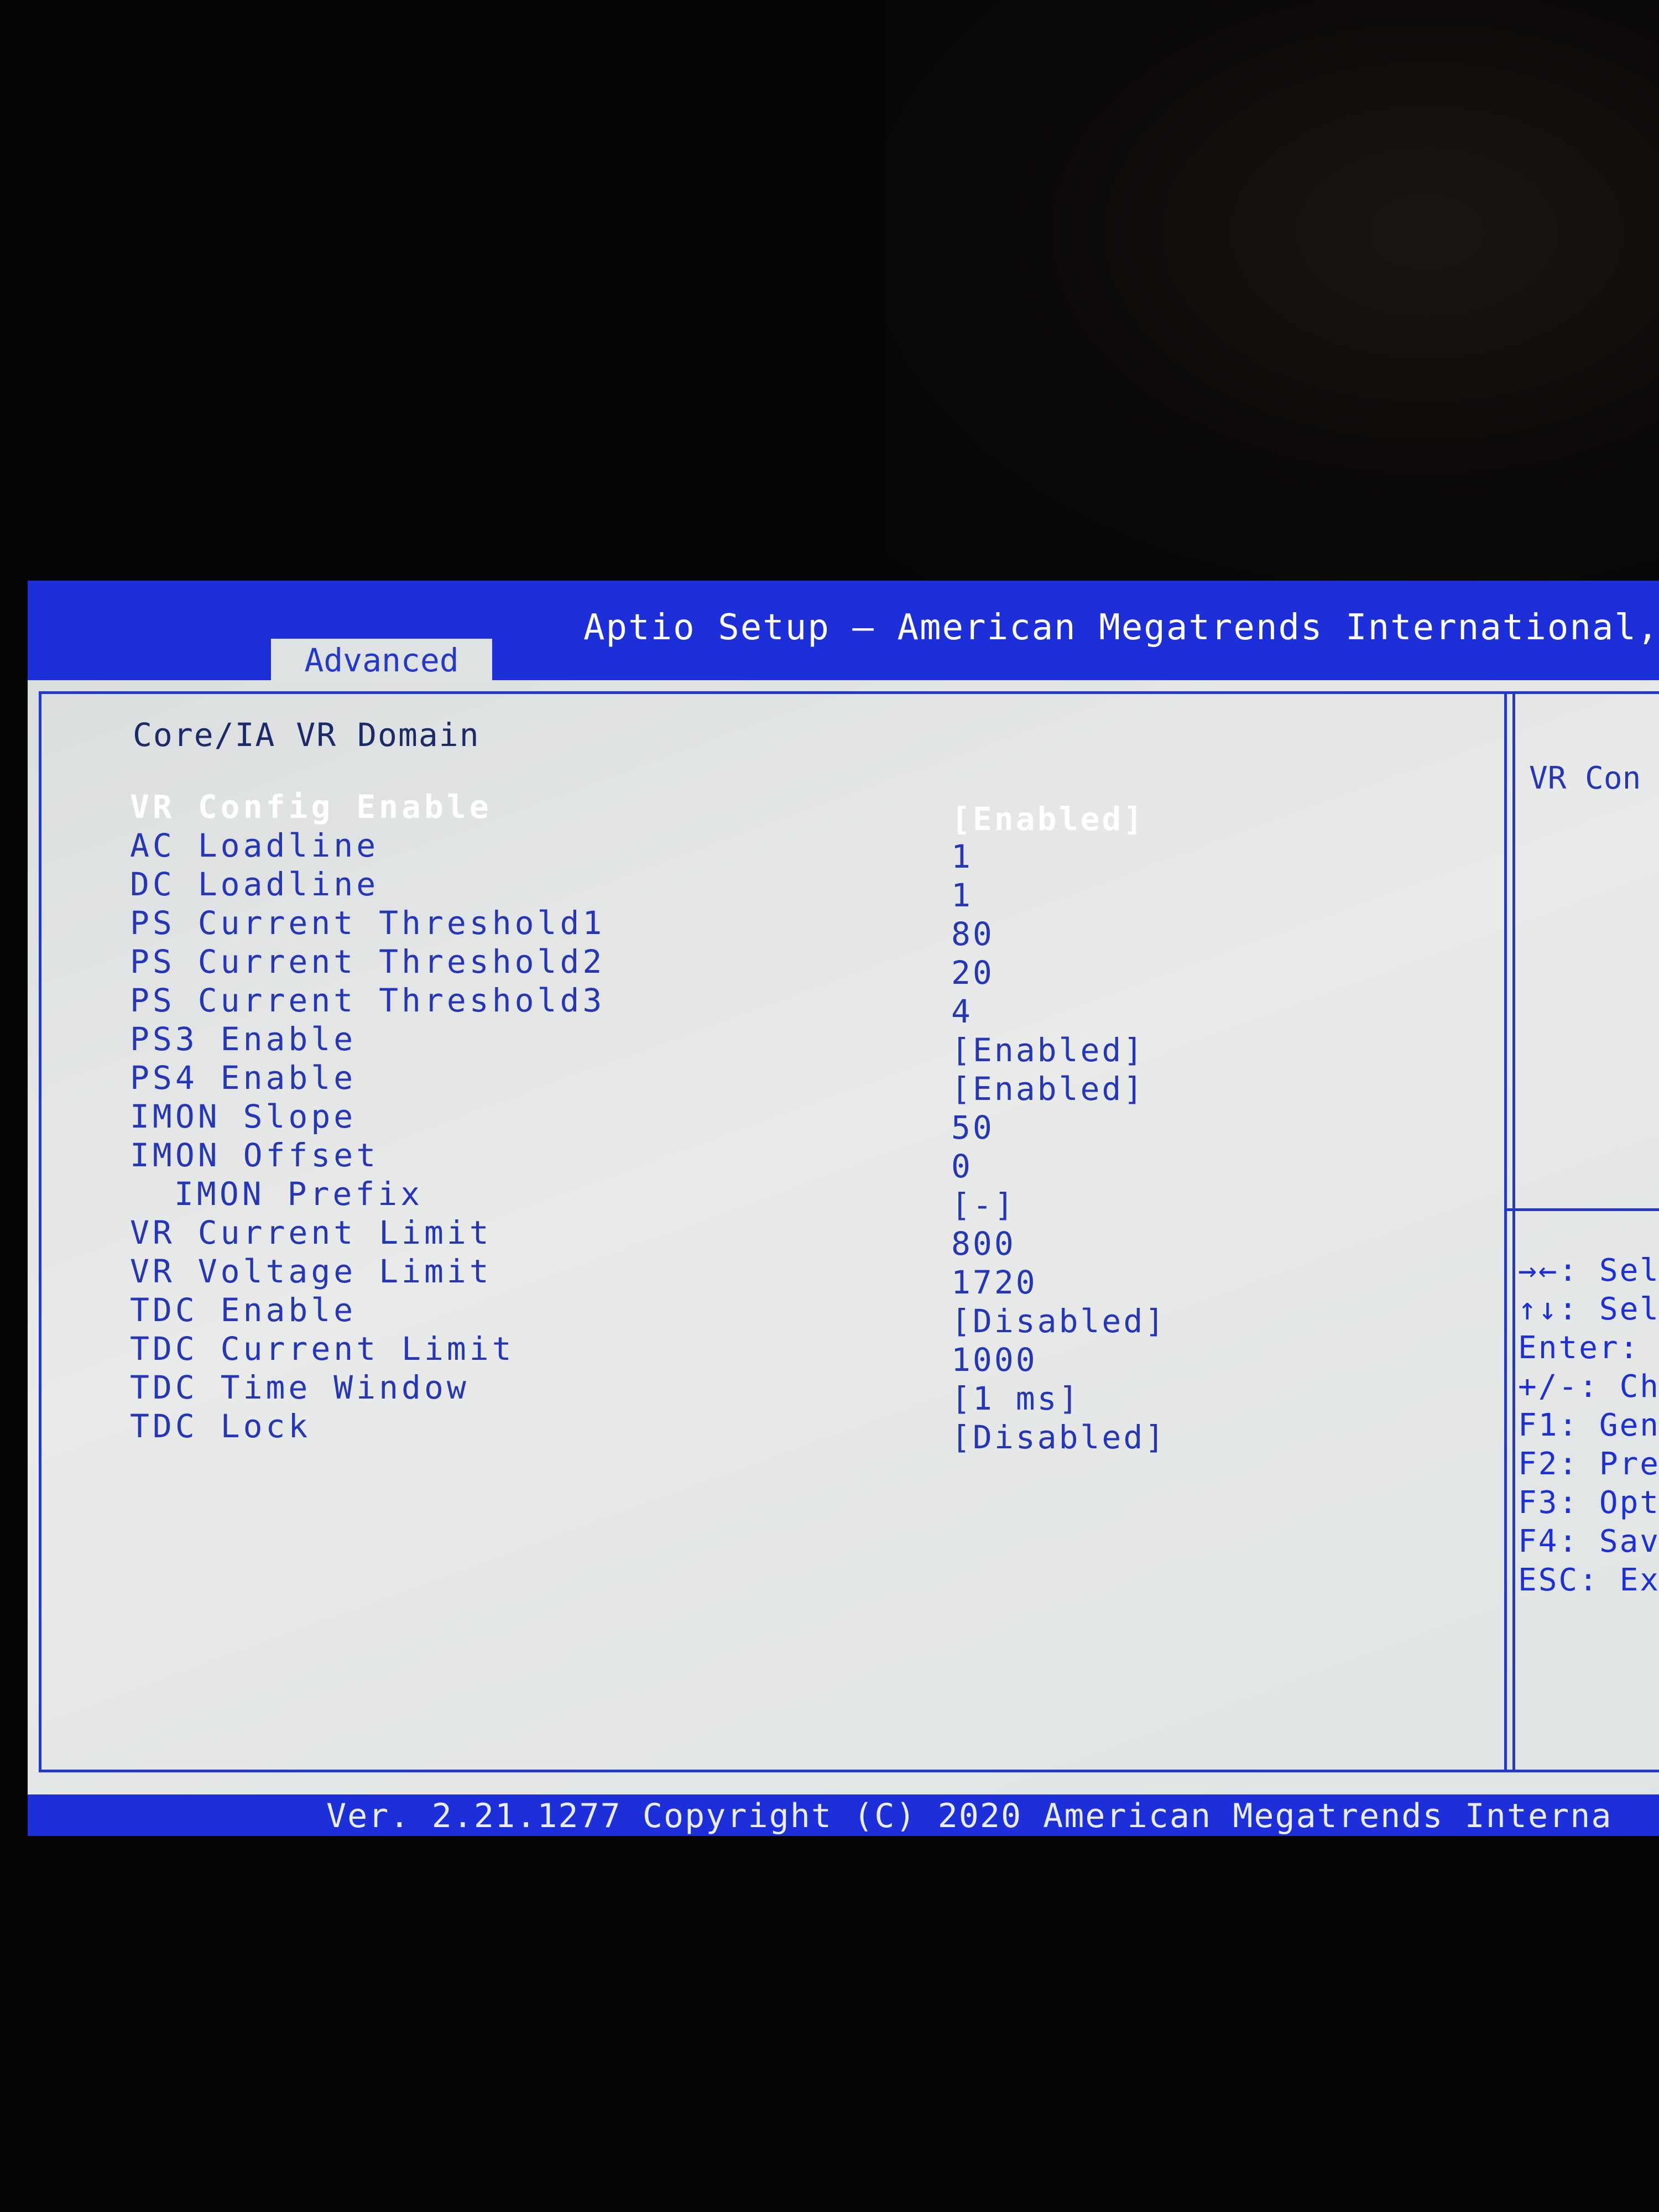  Describe the element at coordinates (746, 968) in the screenshot. I see `setting-row-ps-current-threshold2: PS Current Threshold2 20` at that location.